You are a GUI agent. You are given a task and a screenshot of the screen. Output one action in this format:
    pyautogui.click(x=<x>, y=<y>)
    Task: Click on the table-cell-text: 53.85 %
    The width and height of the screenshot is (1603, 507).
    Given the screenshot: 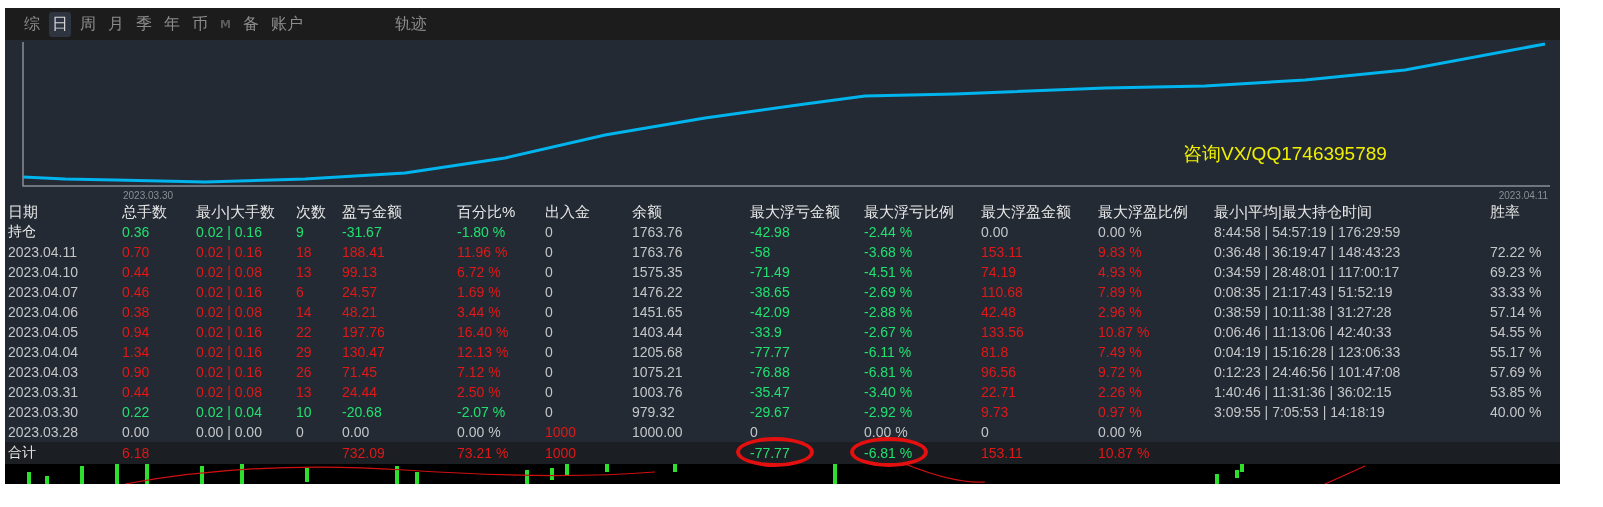 What is the action you would take?
    pyautogui.click(x=1516, y=392)
    